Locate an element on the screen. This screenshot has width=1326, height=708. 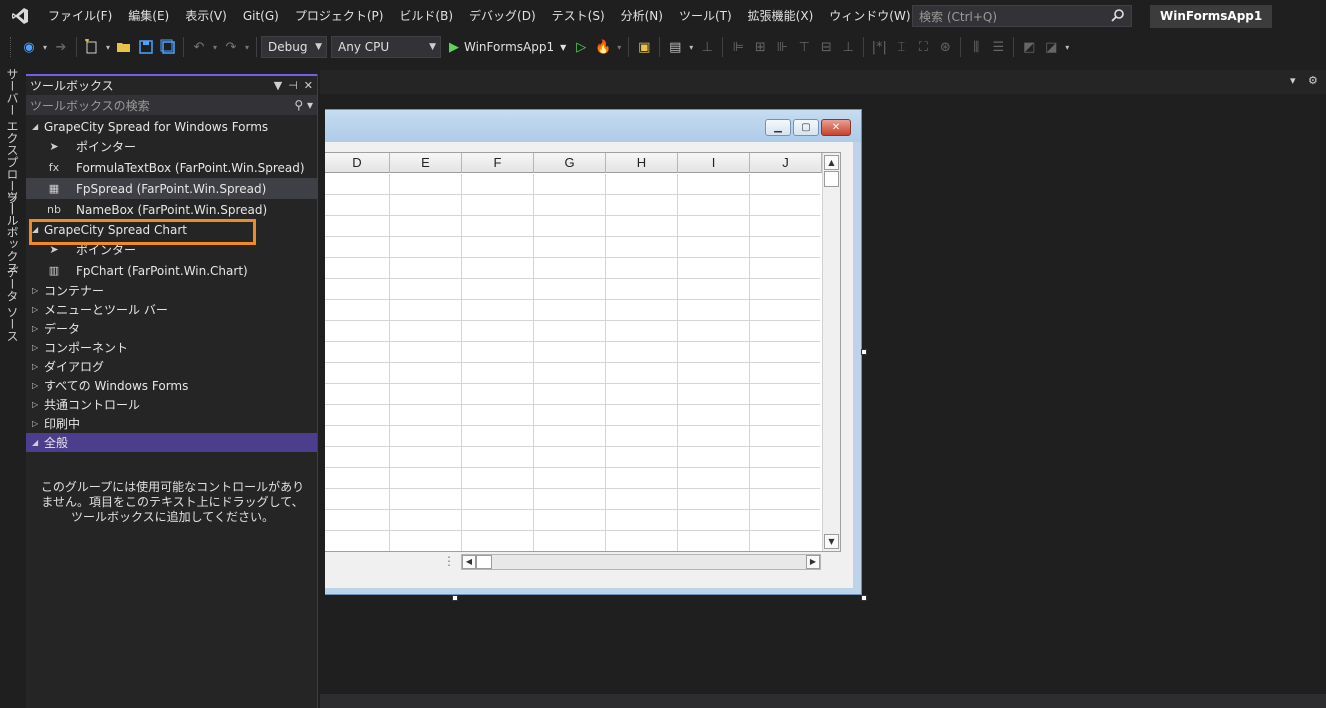
menu-item-9: ツール(T) is located at coordinates (705, 16).